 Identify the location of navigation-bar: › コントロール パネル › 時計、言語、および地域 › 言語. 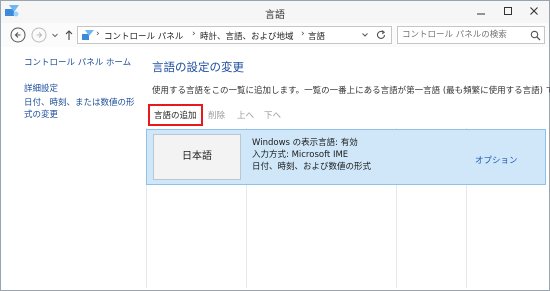
(275, 35).